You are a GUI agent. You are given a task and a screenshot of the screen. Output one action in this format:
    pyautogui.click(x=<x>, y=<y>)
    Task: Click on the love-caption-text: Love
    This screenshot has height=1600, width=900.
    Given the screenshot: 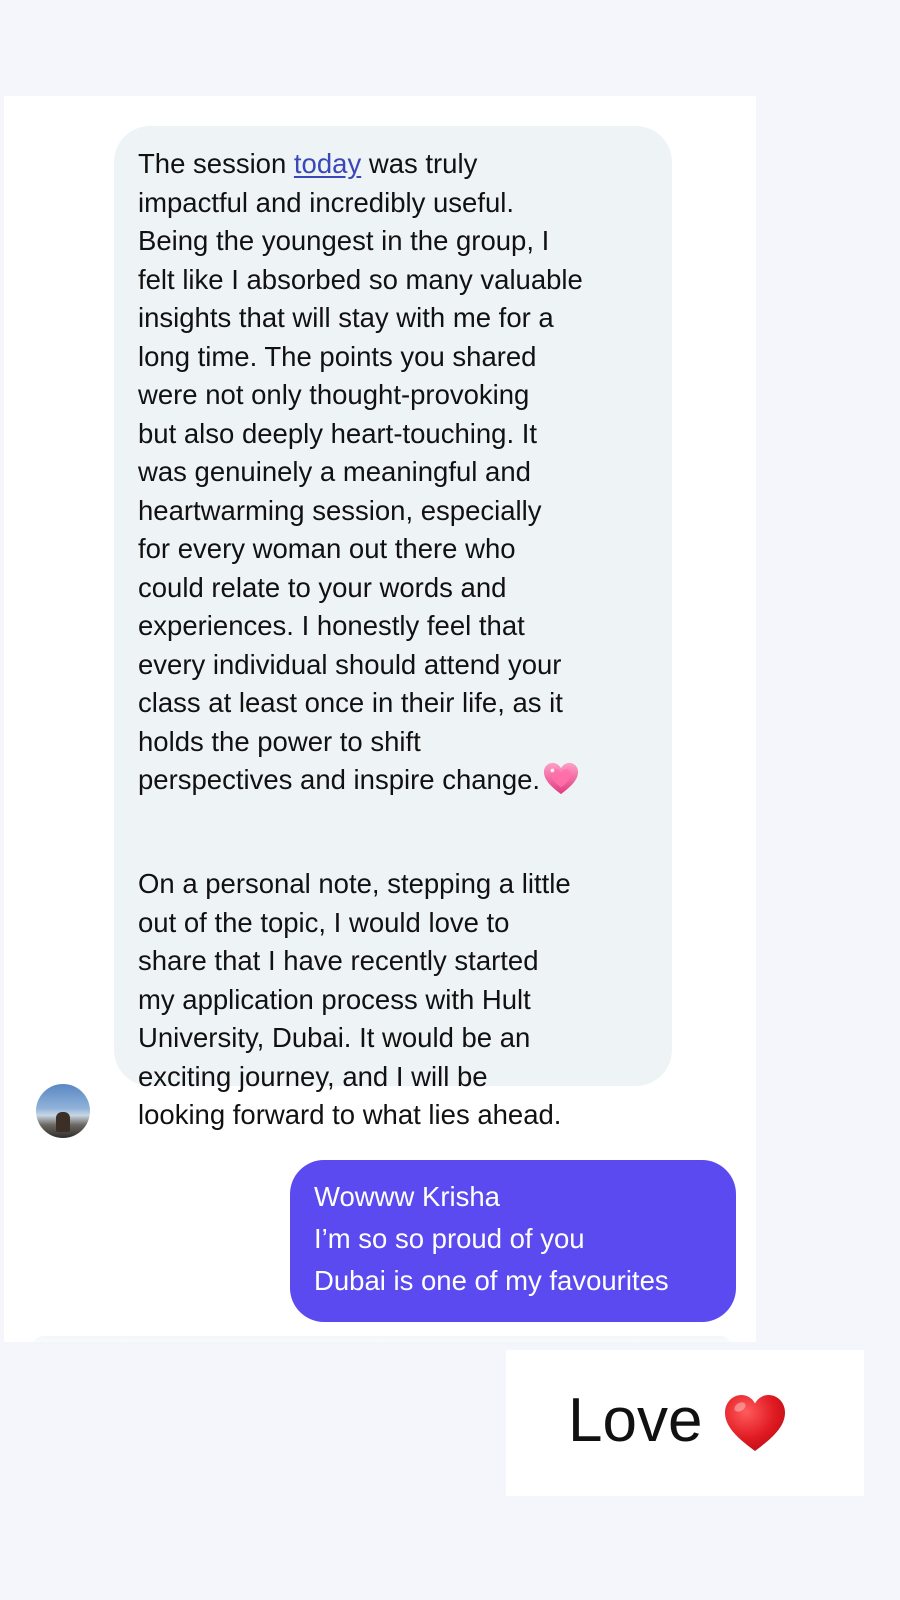 What is the action you would take?
    pyautogui.click(x=635, y=1420)
    